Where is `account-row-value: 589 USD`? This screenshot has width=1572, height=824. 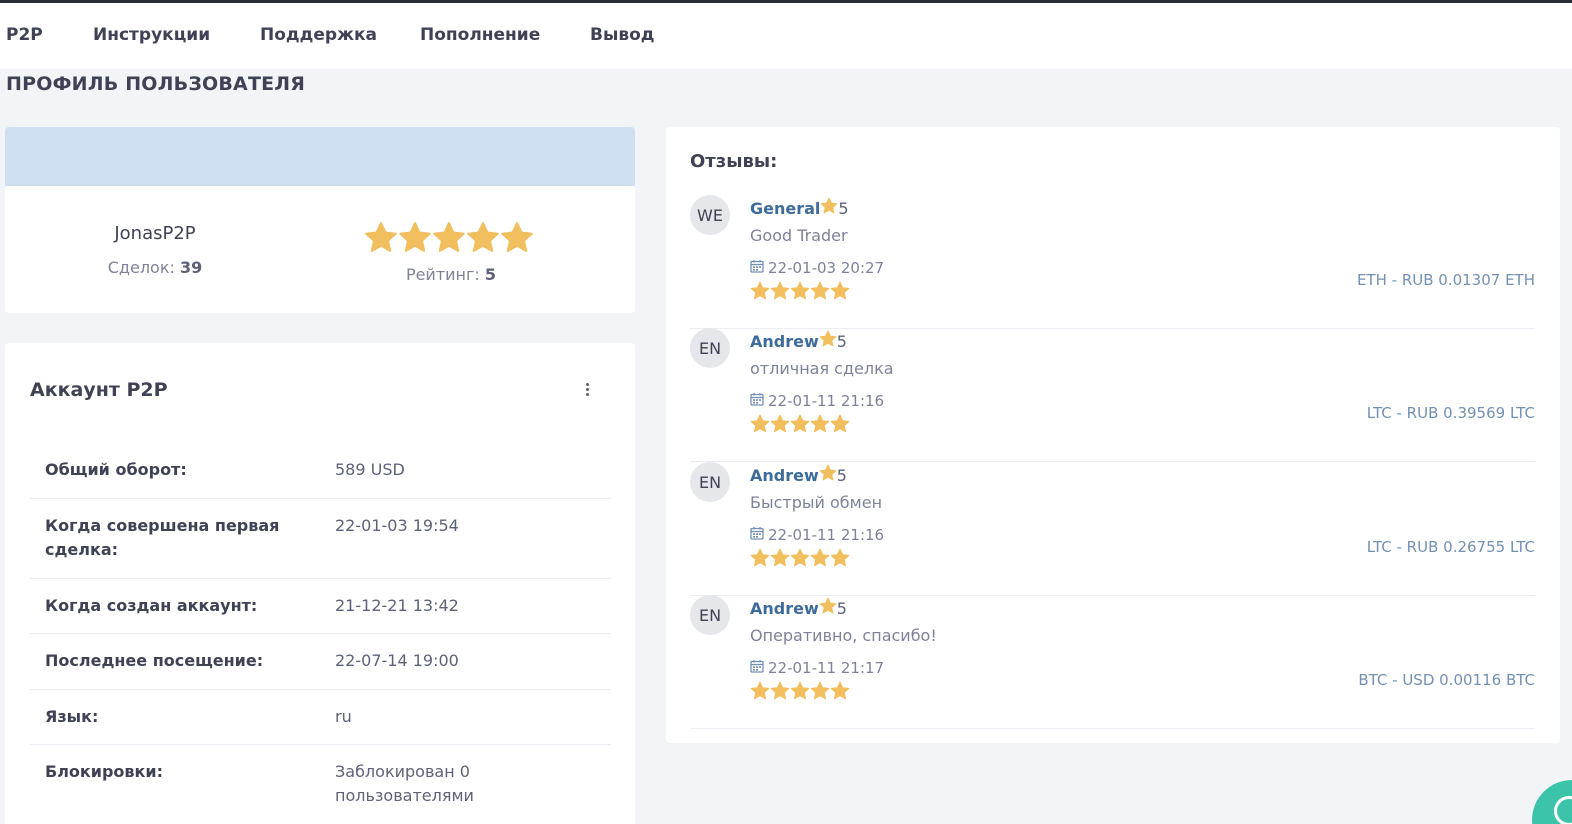
account-row-value: 589 USD is located at coordinates (370, 469).